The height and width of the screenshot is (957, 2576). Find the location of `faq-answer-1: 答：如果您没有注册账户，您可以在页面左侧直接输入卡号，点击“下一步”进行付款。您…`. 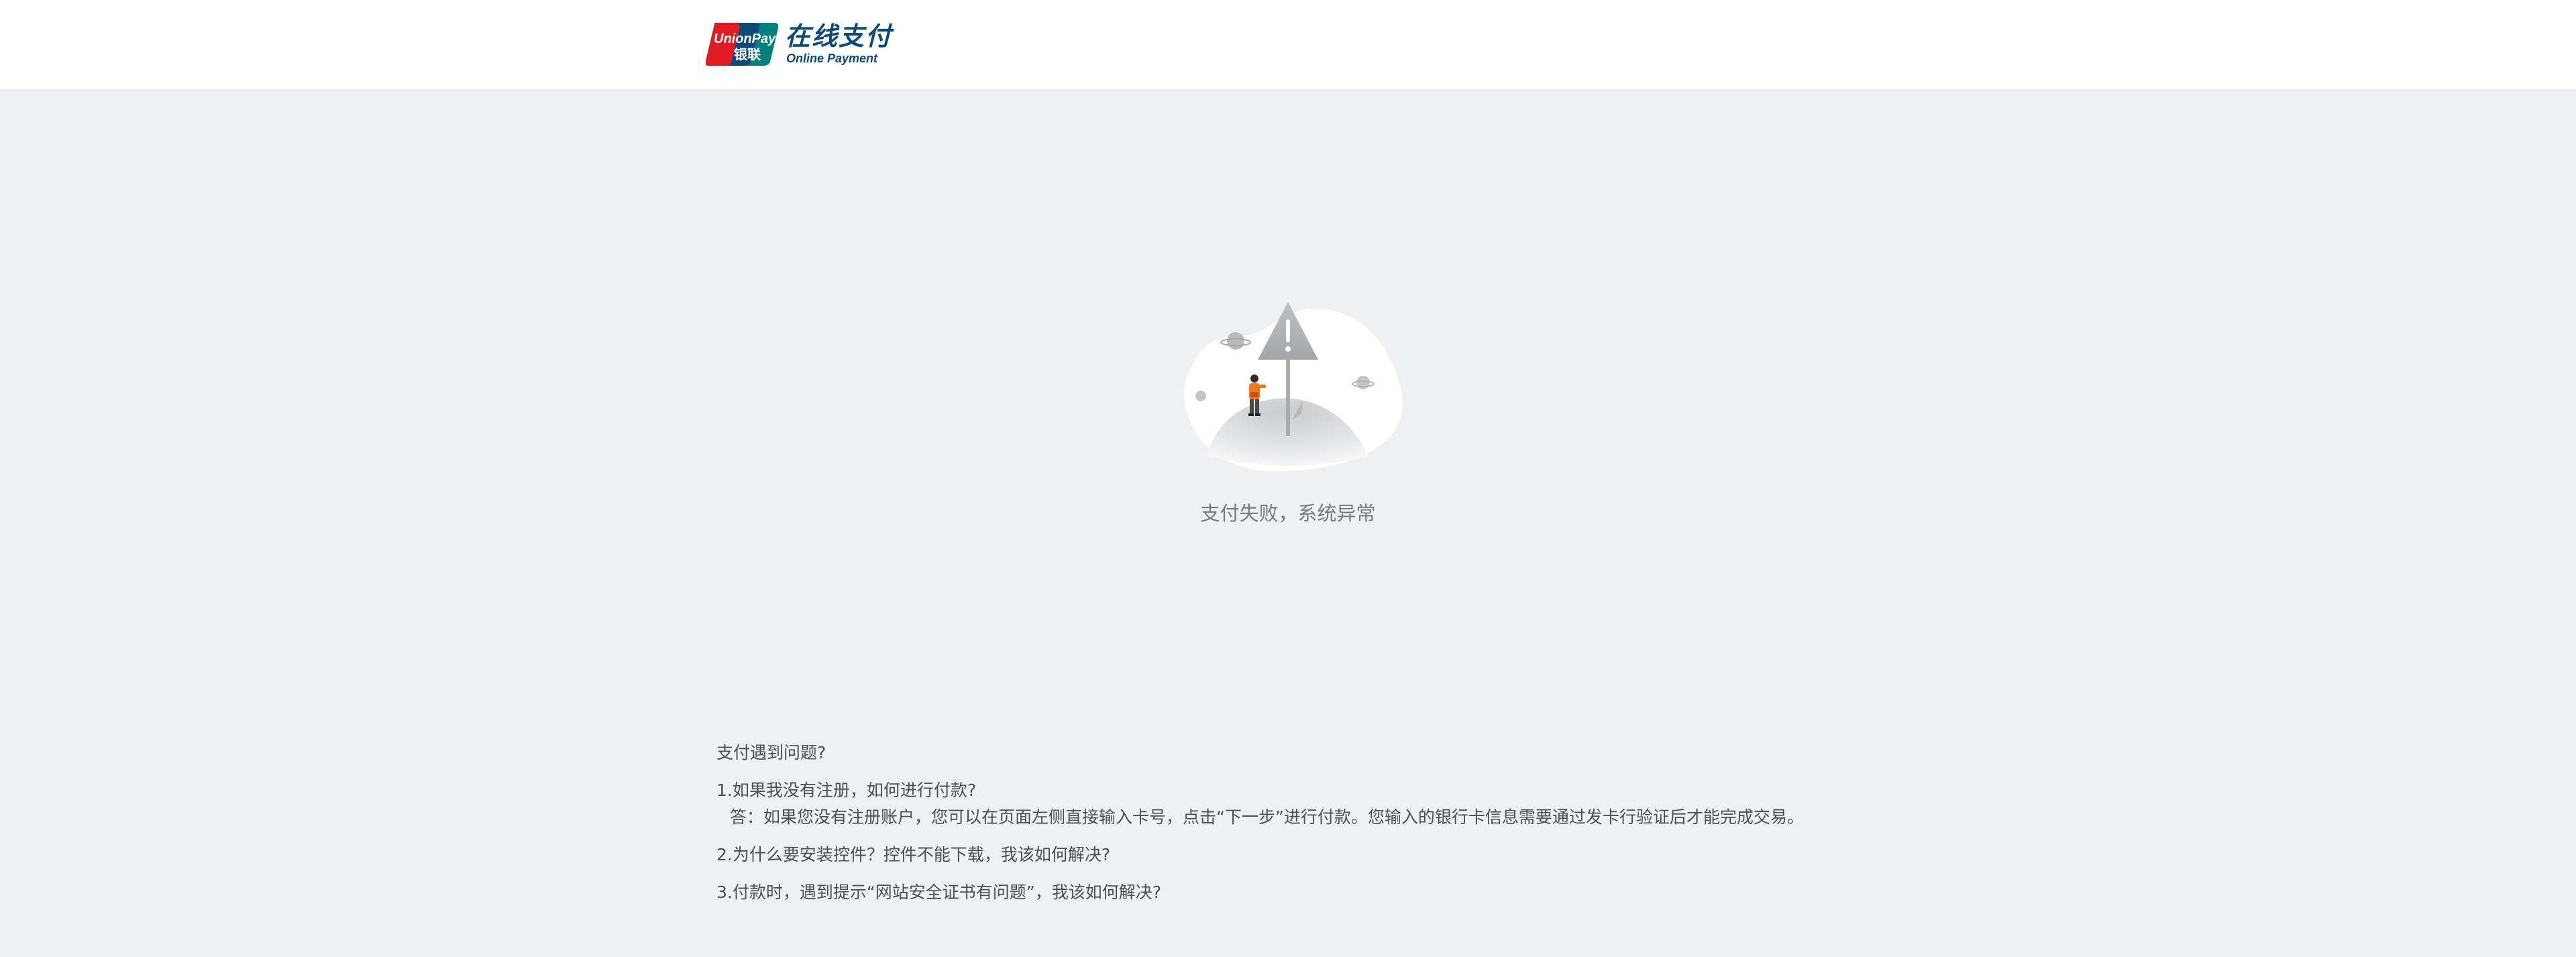

faq-answer-1: 答：如果您没有注册账户，您可以在页面左侧直接输入卡号，点击“下一步”进行付款。您… is located at coordinates (1267, 817).